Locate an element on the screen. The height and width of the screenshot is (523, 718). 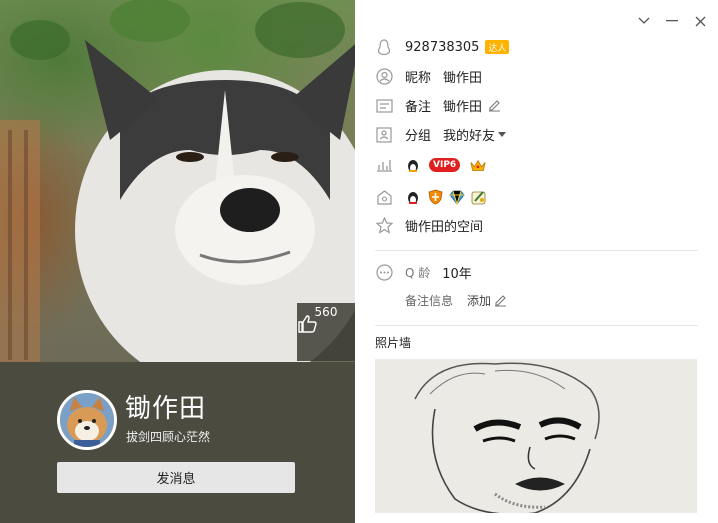
close-icon is located at coordinates (700, 21).